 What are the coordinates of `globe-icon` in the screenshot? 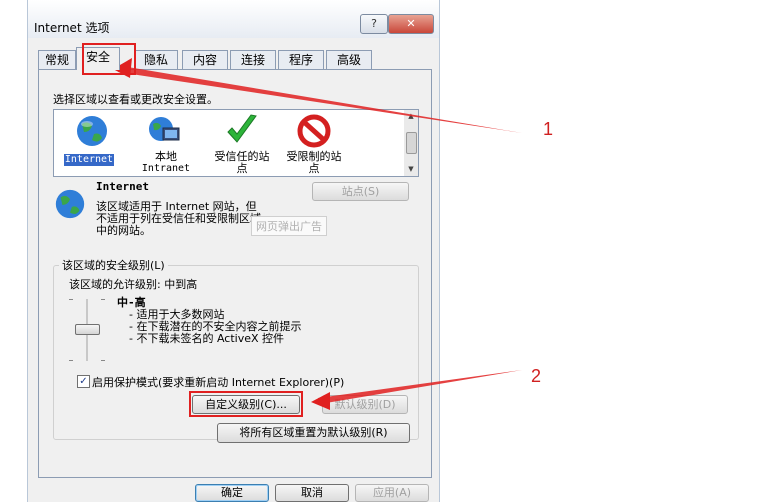 It's located at (92, 131).